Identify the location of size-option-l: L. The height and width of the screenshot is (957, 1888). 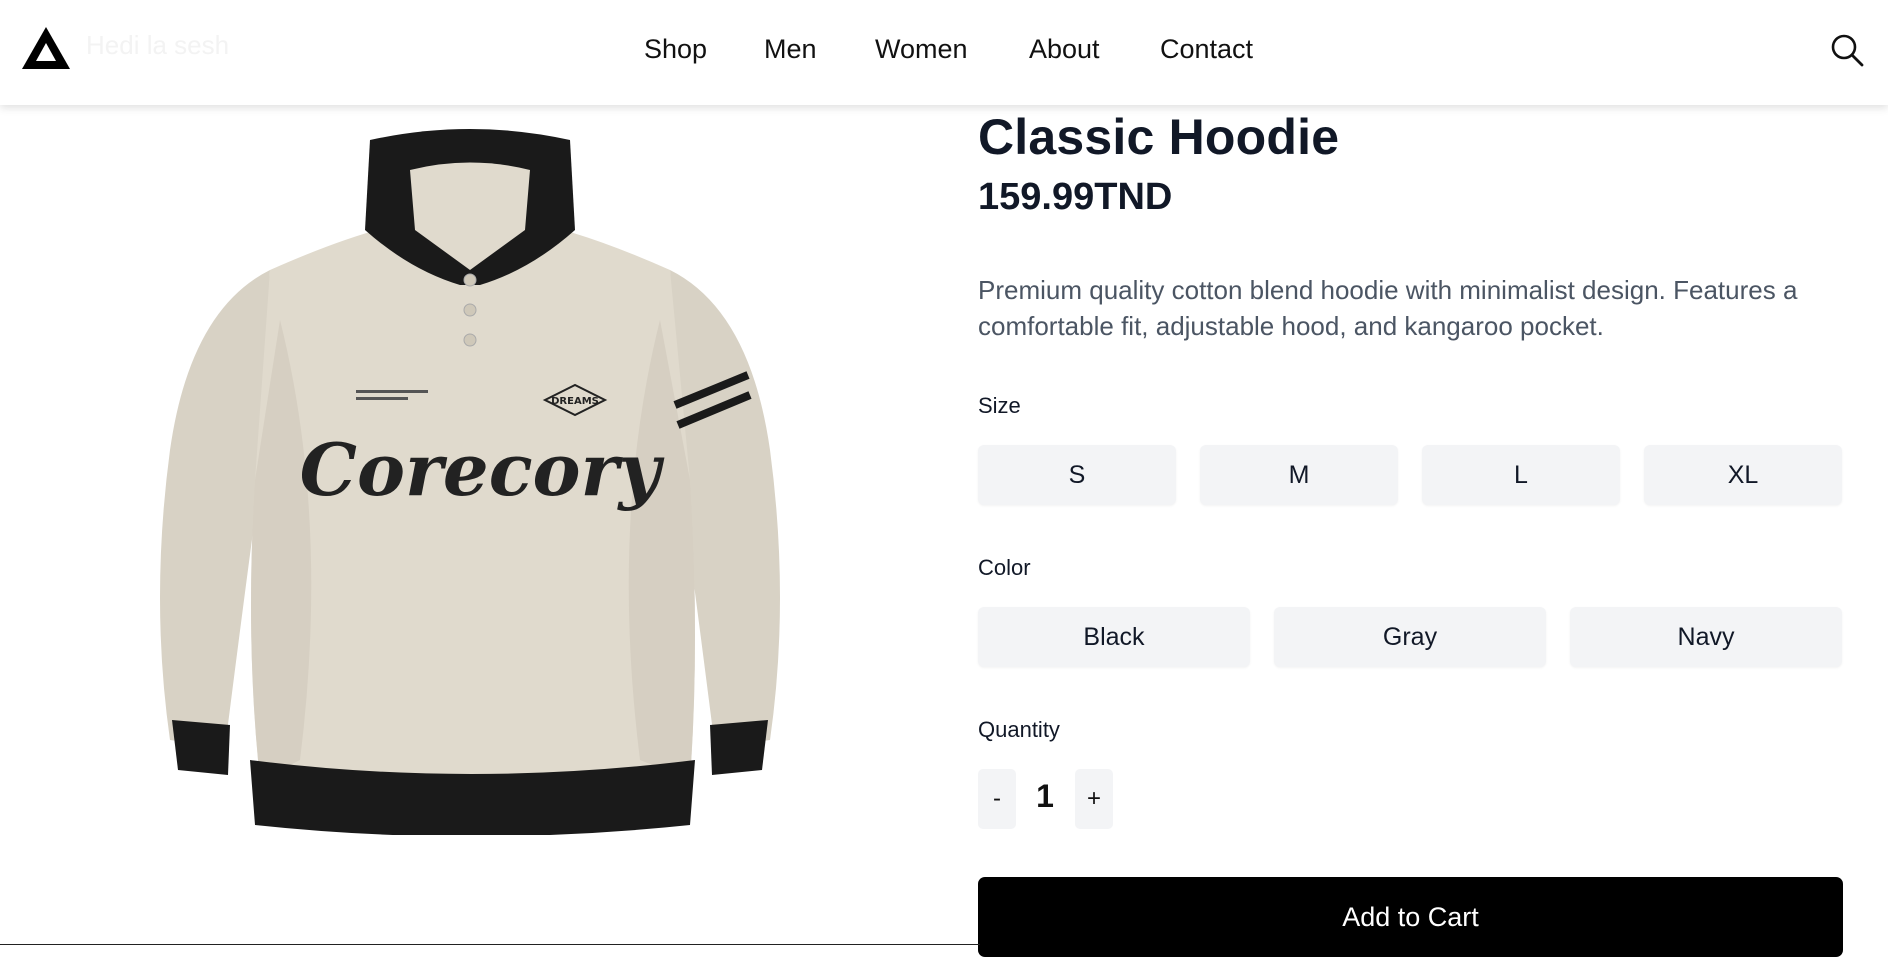
(1521, 475).